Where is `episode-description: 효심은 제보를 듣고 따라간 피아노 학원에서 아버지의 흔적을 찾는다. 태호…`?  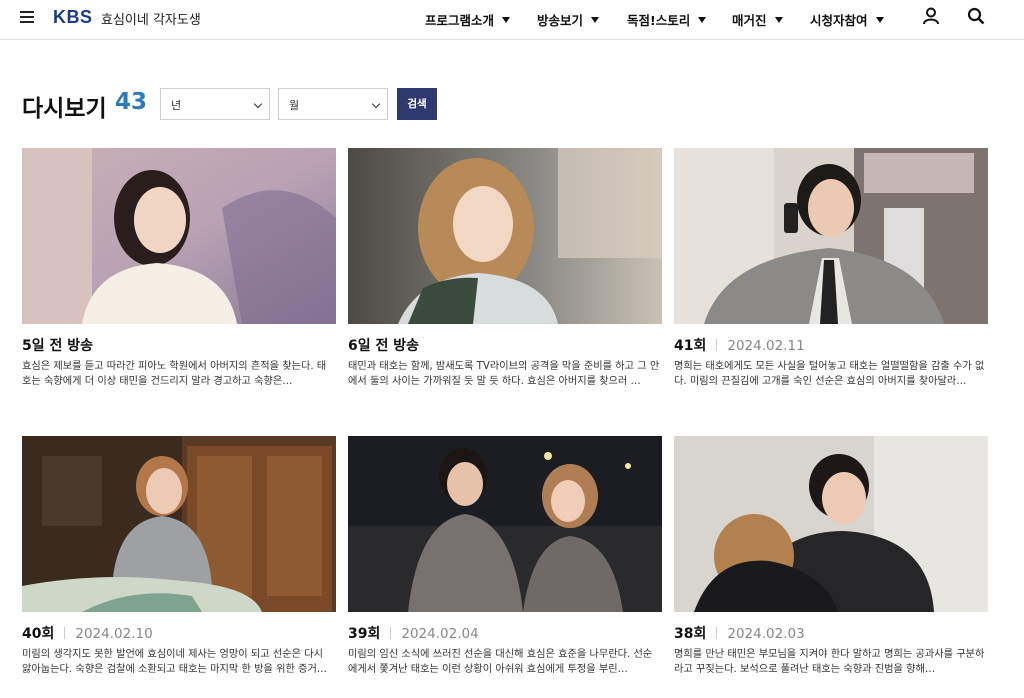 episode-description: 효심은 제보를 듣고 따라간 피아노 학원에서 아버지의 흔적을 찾는다. 태호… is located at coordinates (174, 374).